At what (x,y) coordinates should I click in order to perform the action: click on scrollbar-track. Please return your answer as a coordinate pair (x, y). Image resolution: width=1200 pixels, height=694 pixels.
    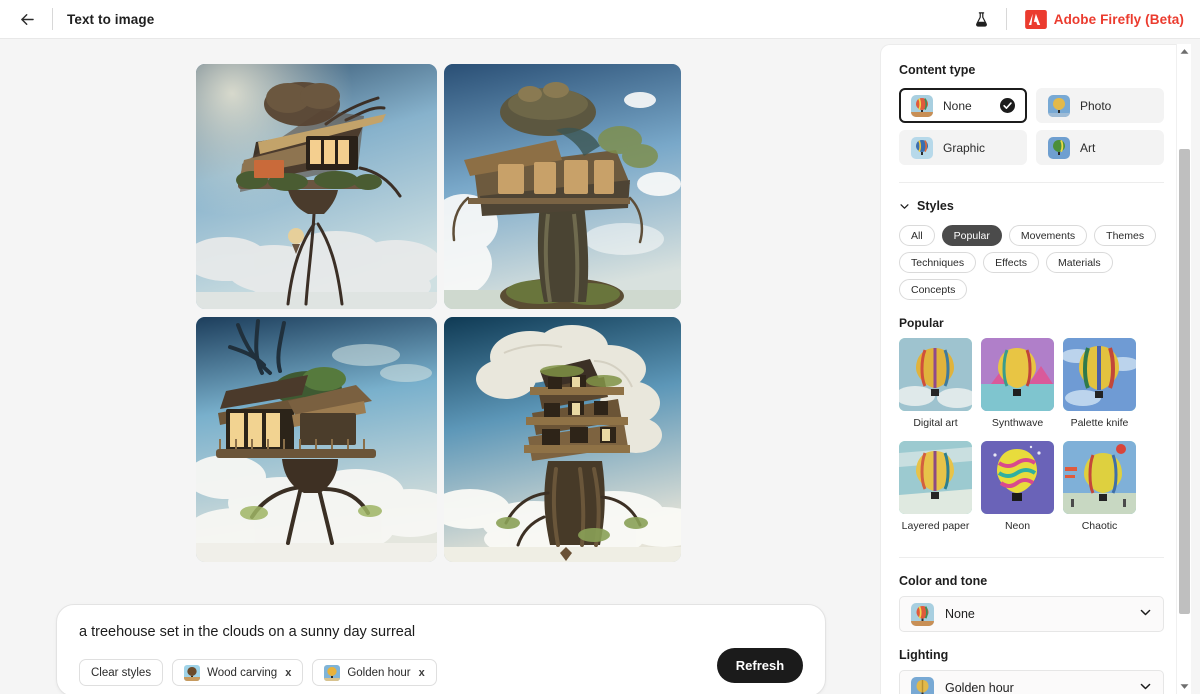
    Looking at the image, I should click on (1184, 369).